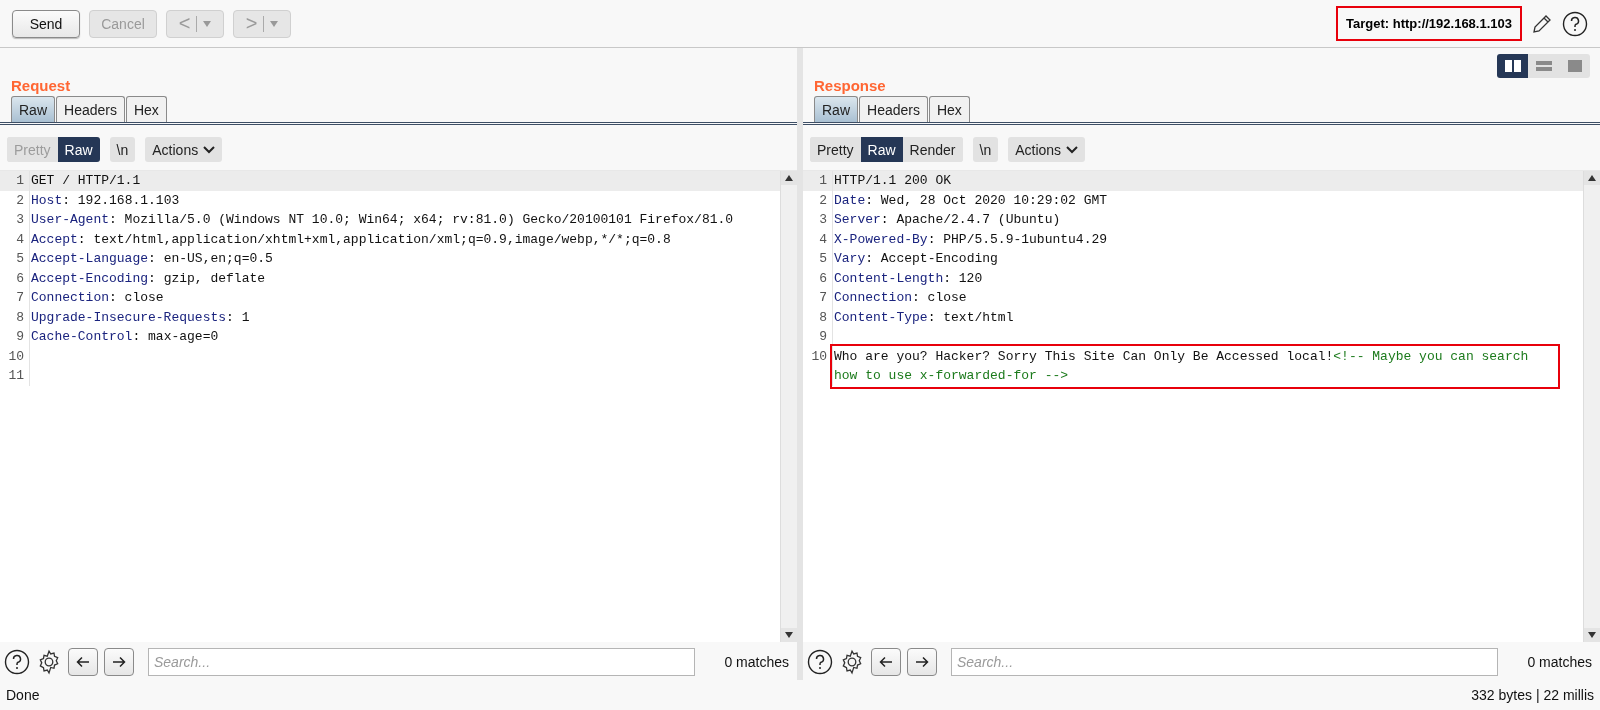 This screenshot has height=710, width=1600. Describe the element at coordinates (105, 200) in the screenshot. I see `code-line: Host: 192.168.1.103` at that location.